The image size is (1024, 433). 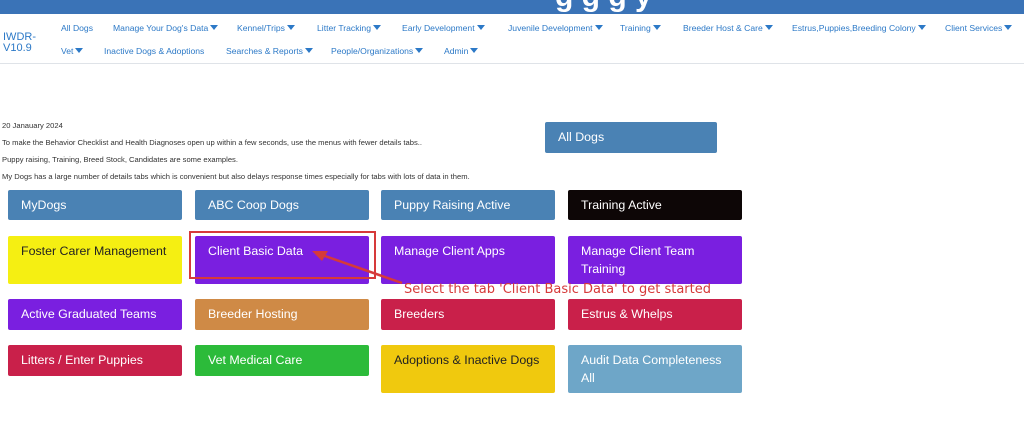 What do you see at coordinates (161, 28) in the screenshot?
I see `nav-item-label: Manage Your Dog's Data` at bounding box center [161, 28].